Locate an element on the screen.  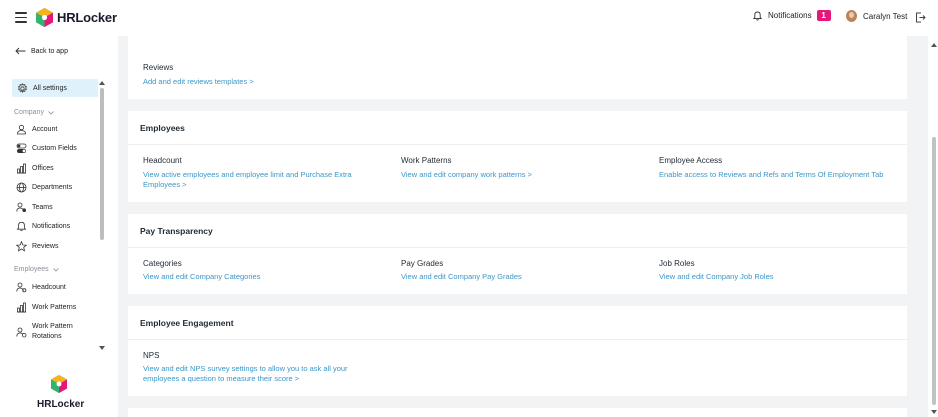
office-chart-icon is located at coordinates (21, 168).